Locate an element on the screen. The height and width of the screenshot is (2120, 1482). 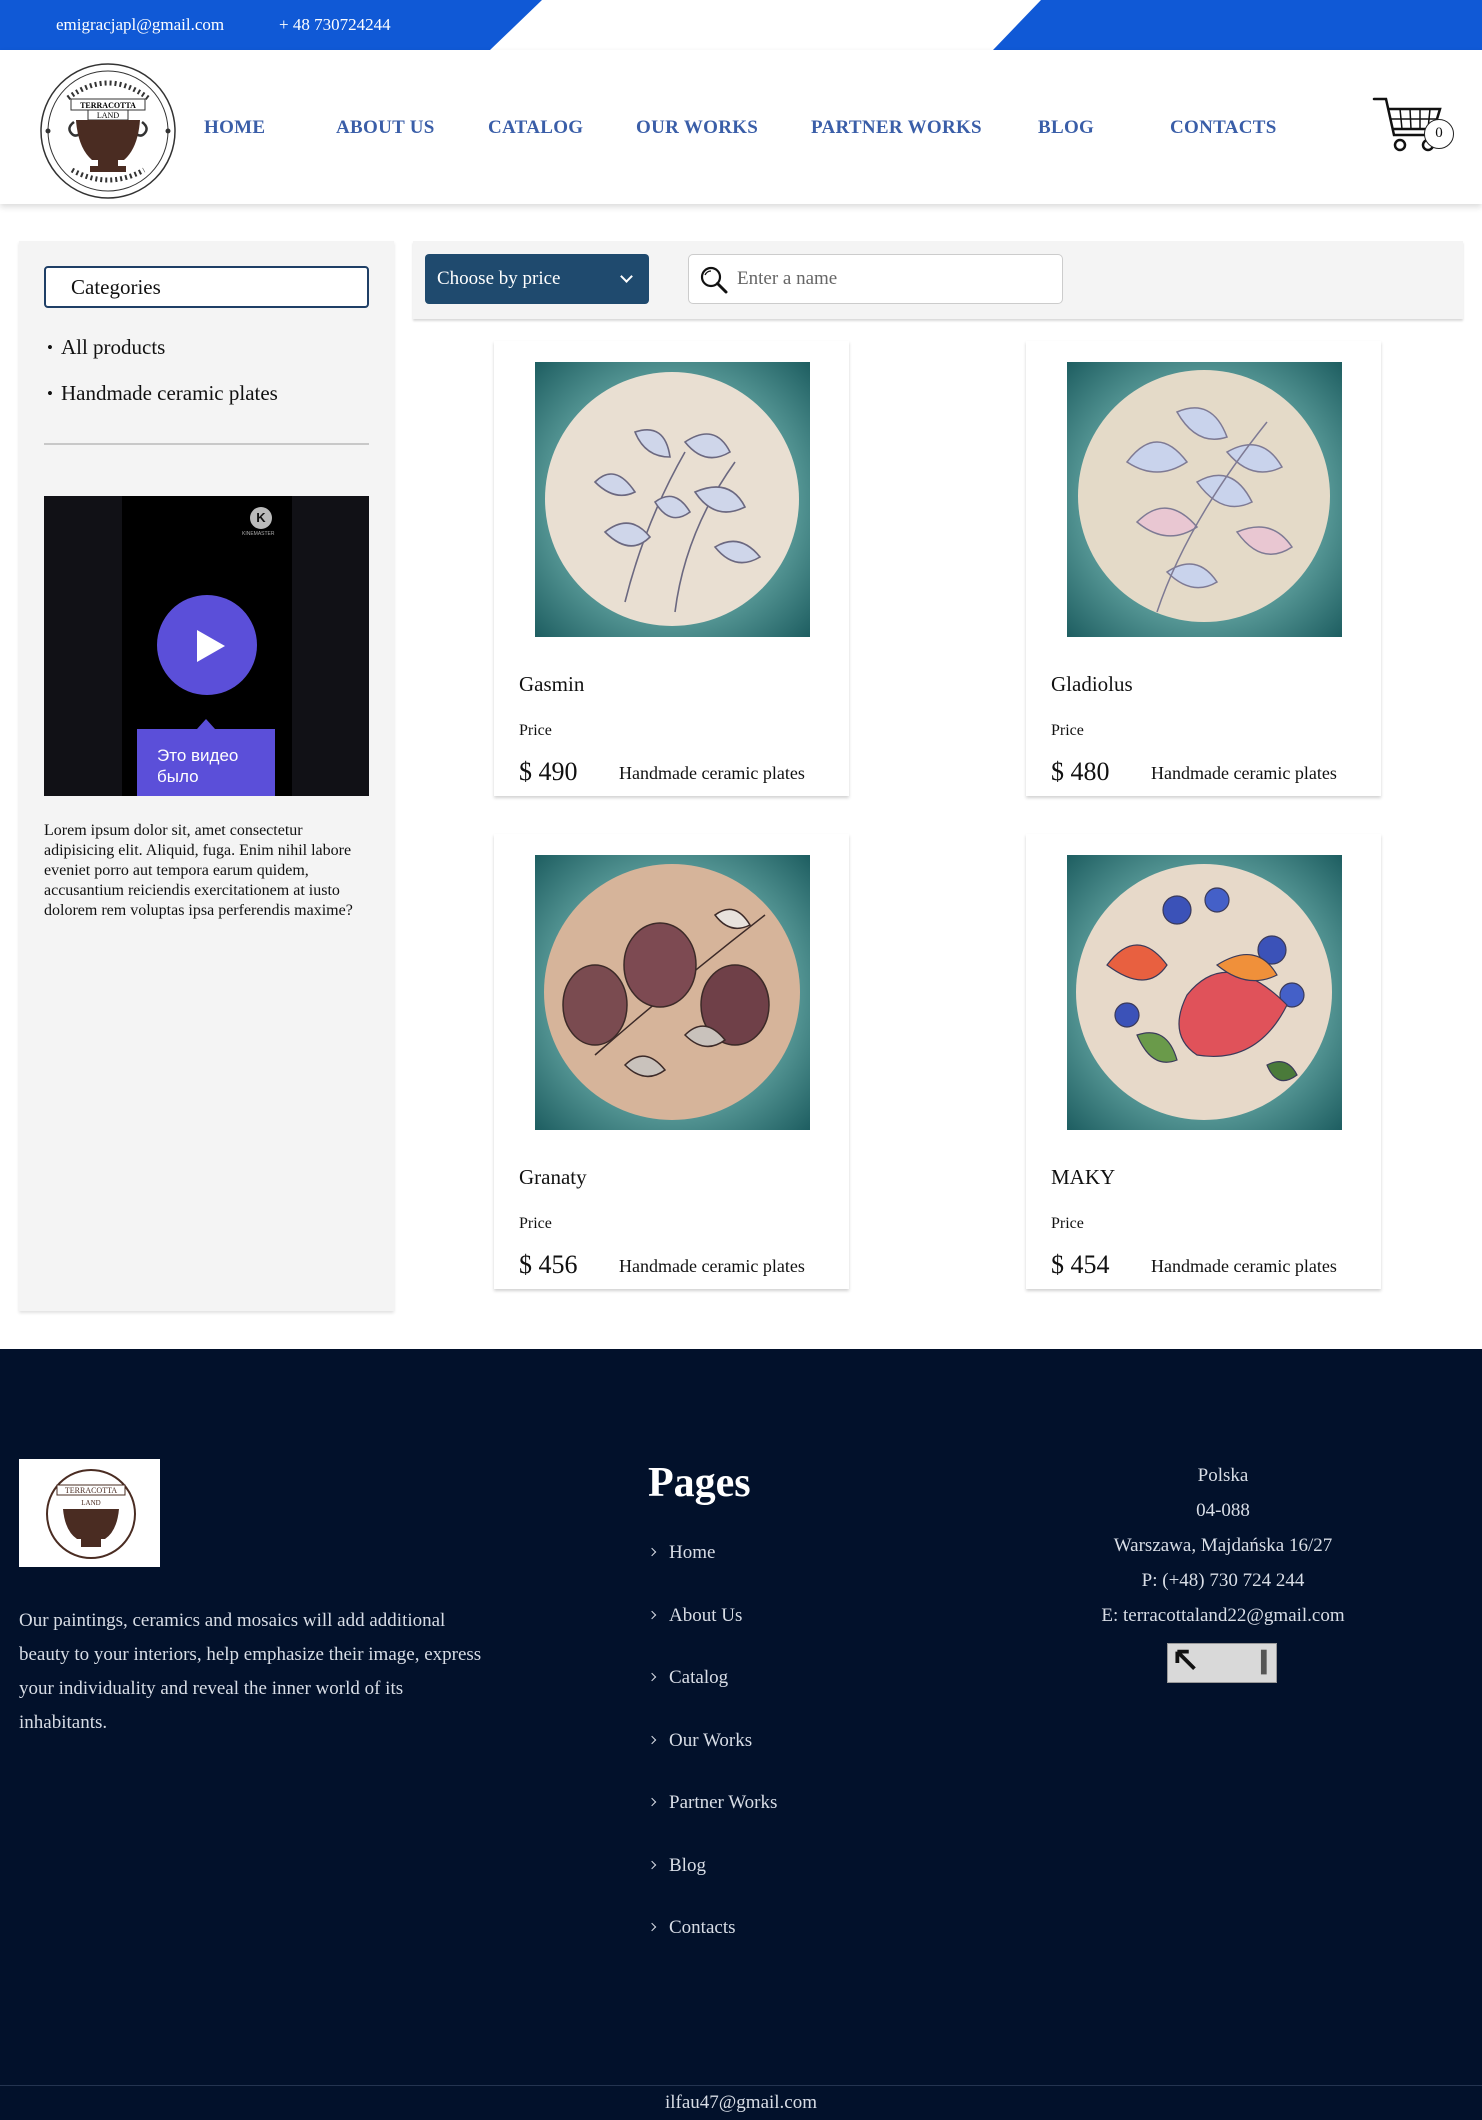
video-caption-line2: было is located at coordinates (178, 776).